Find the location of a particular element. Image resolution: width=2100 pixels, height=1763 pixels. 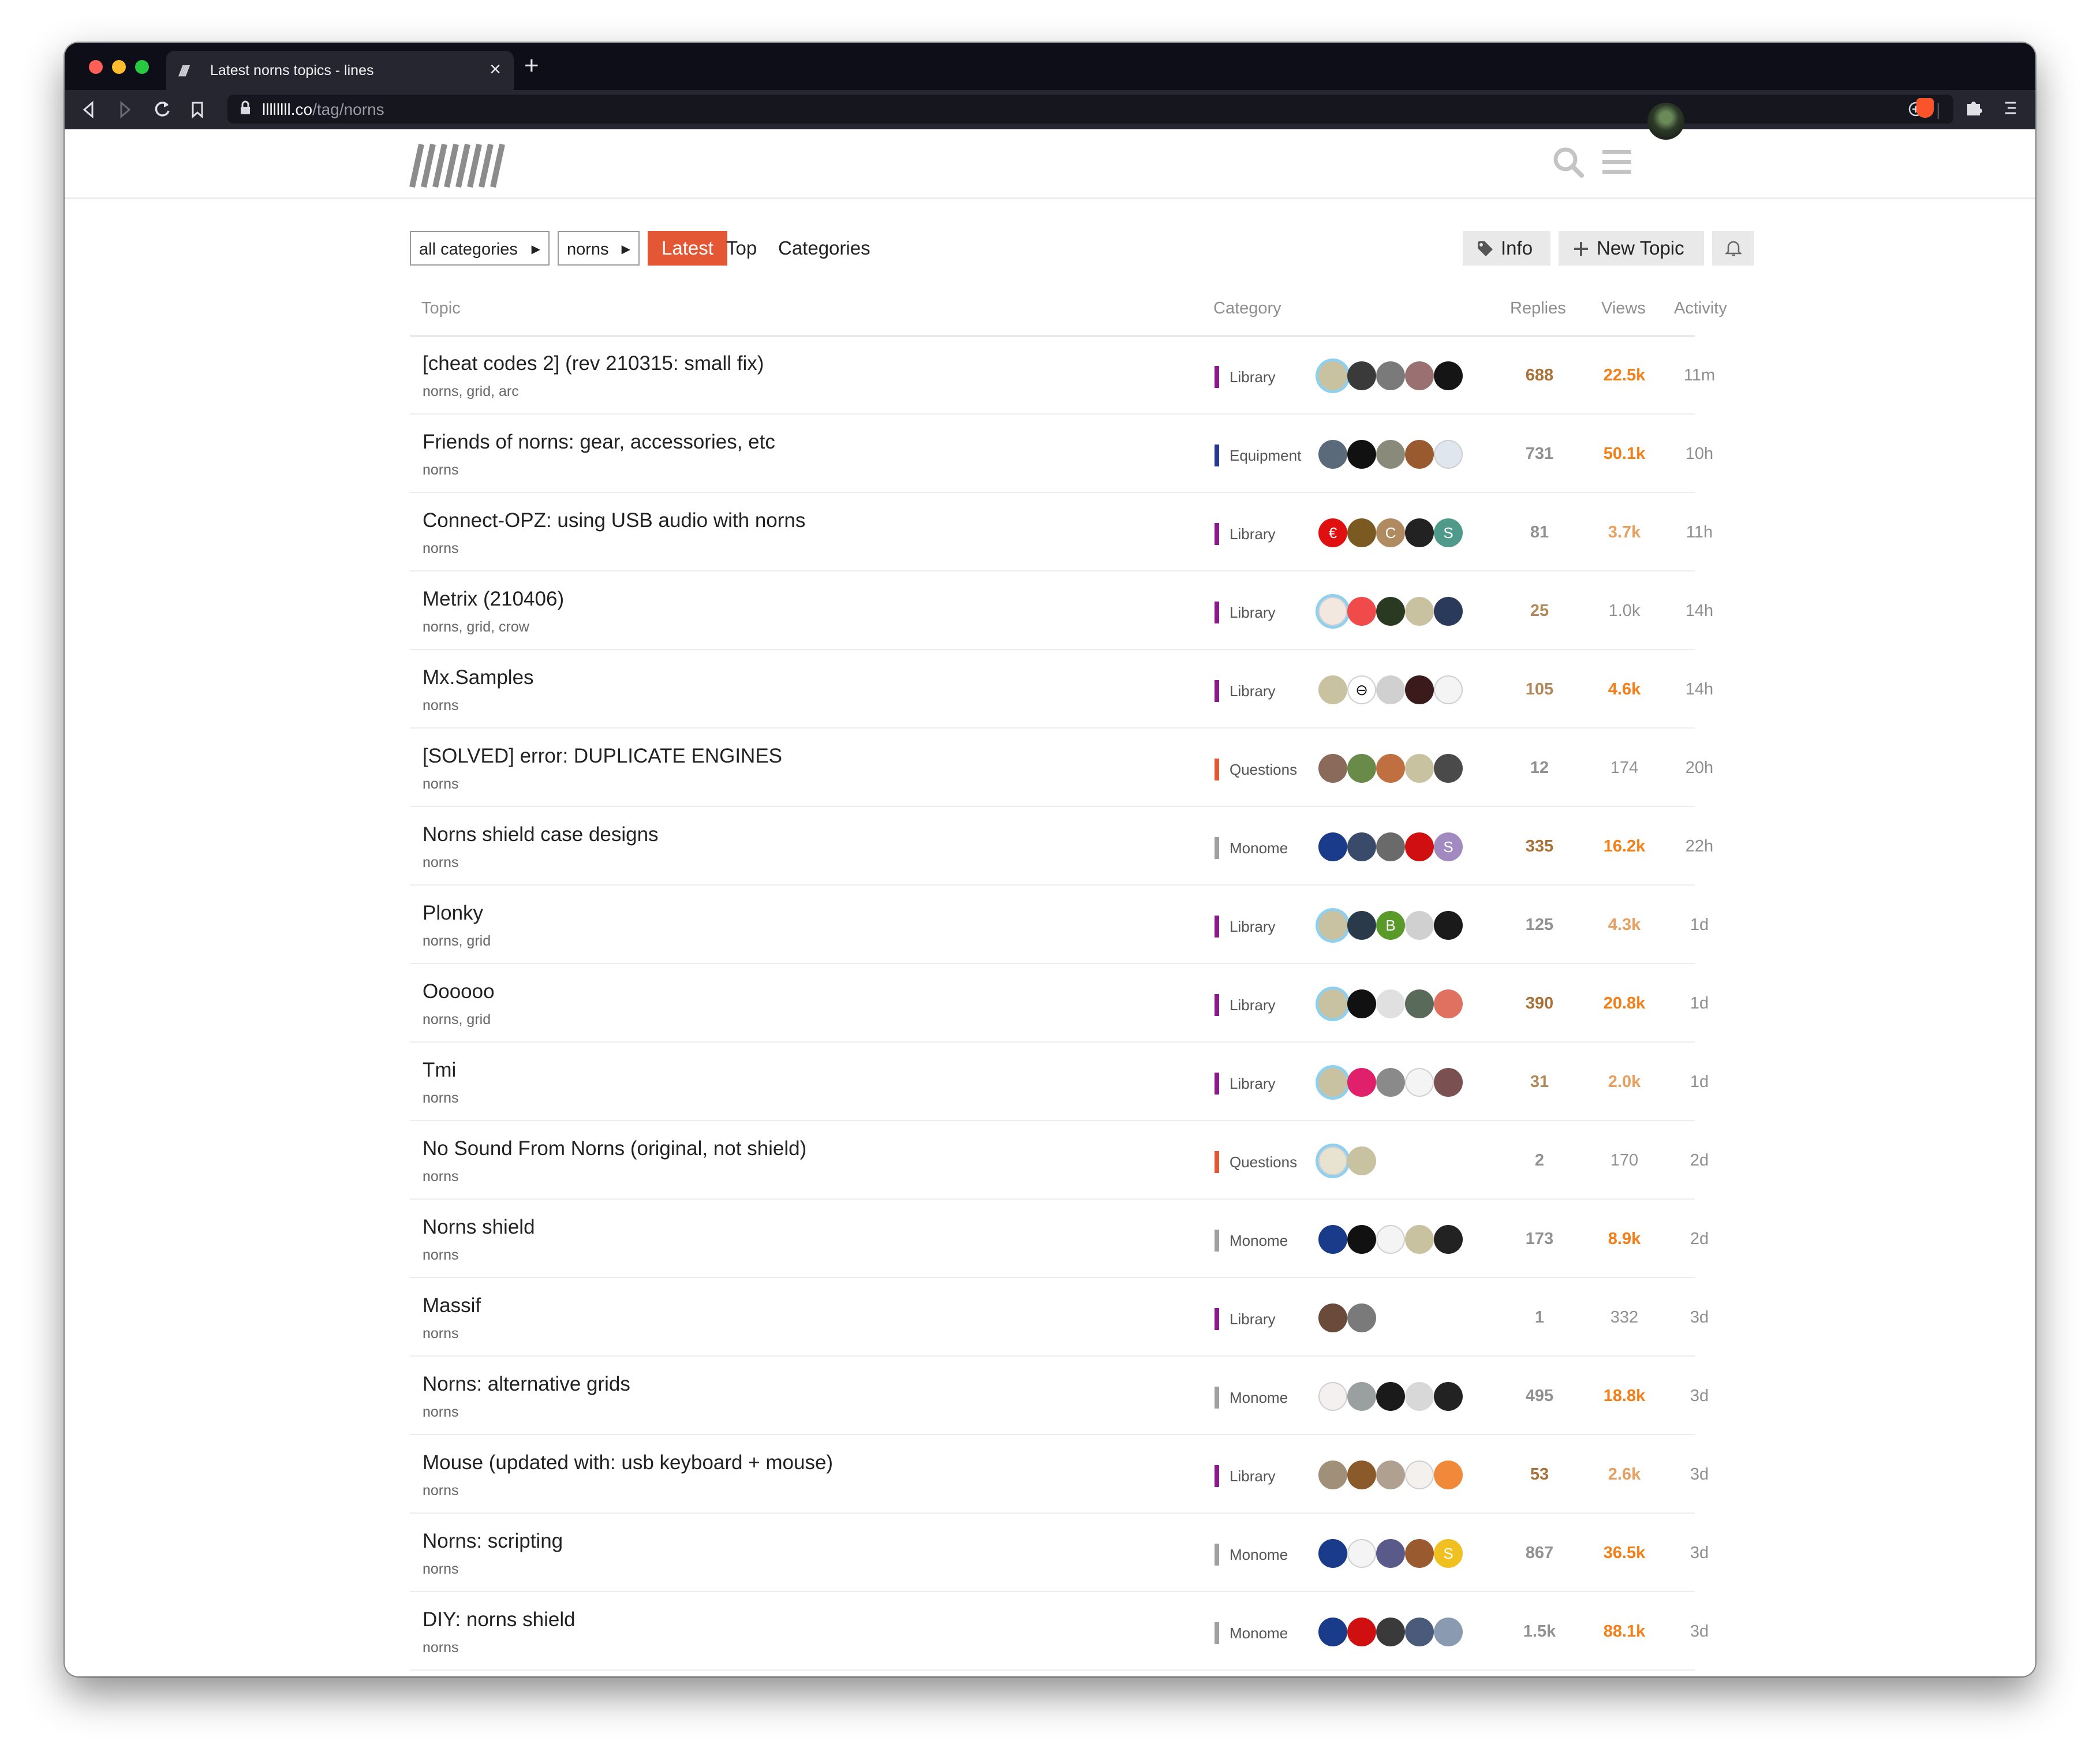

topic-tags: norns, grid is located at coordinates (457, 1020).